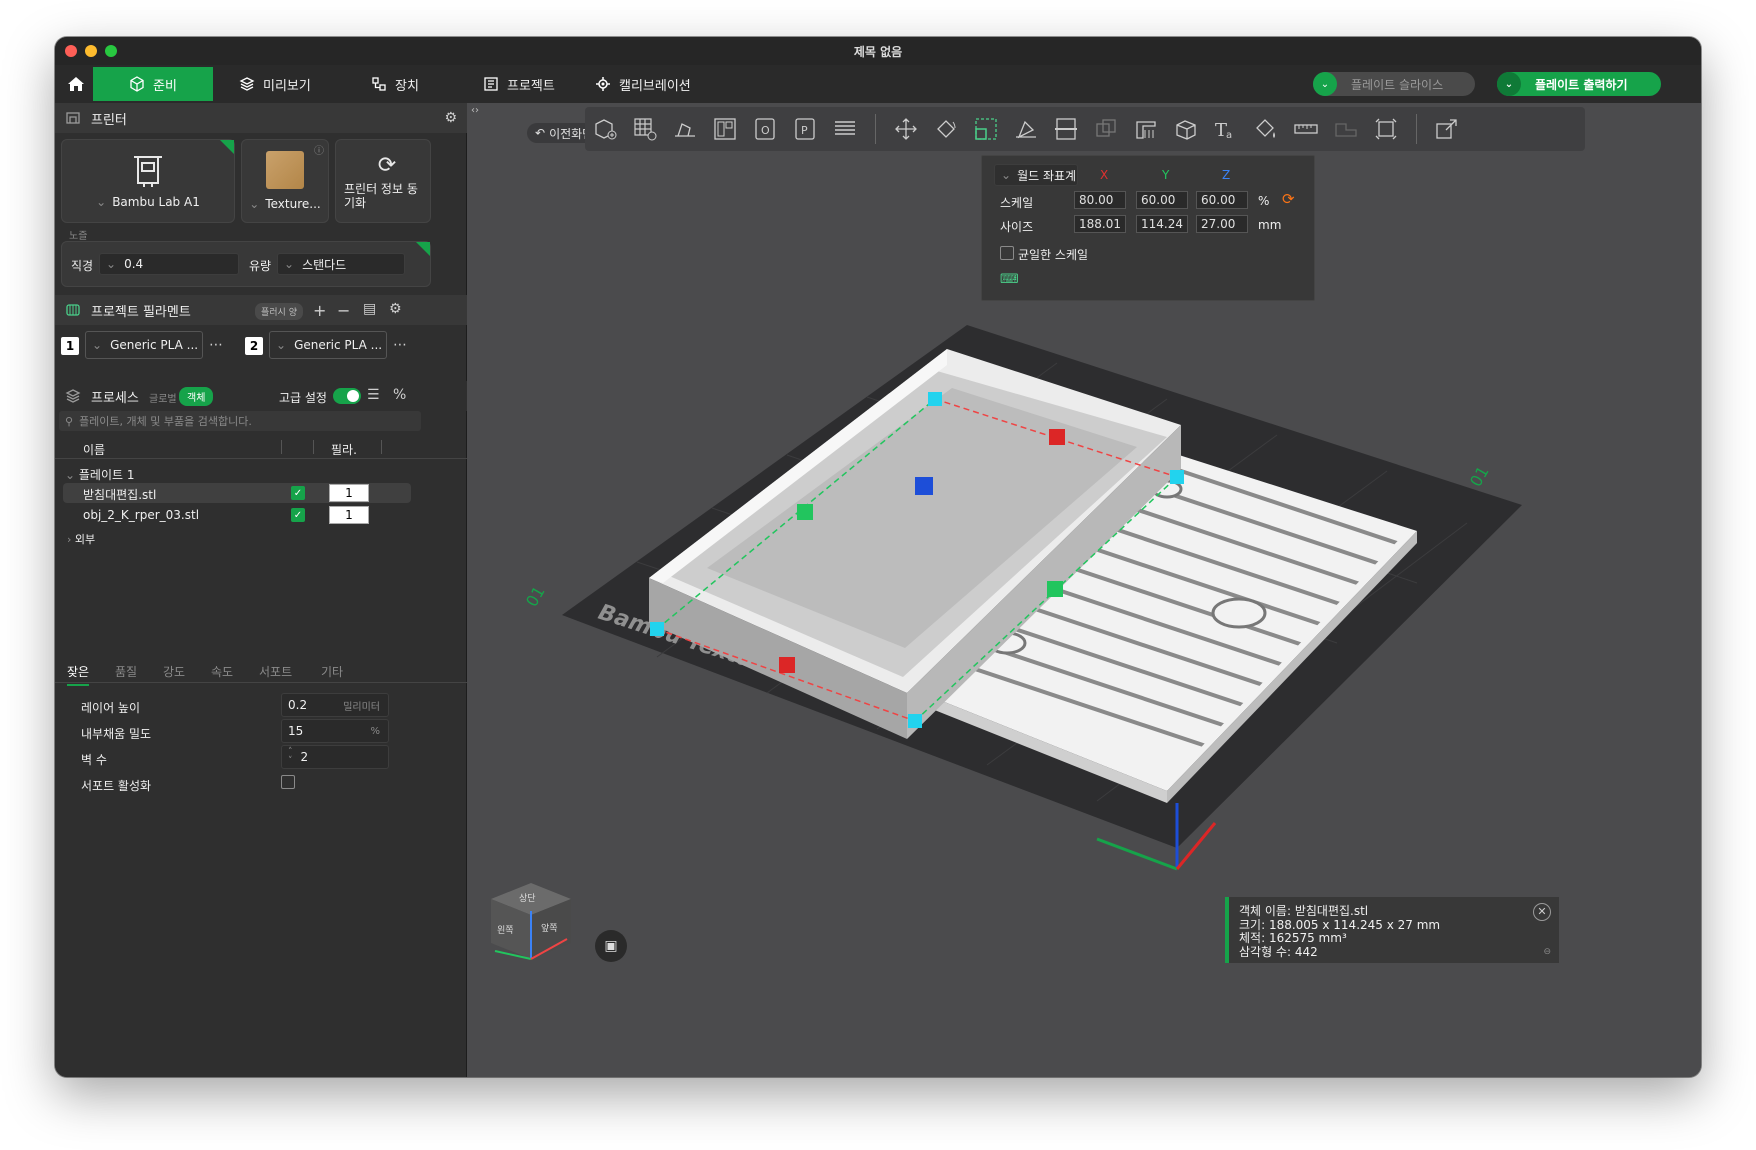  I want to click on edit-marker, so click(227, 147).